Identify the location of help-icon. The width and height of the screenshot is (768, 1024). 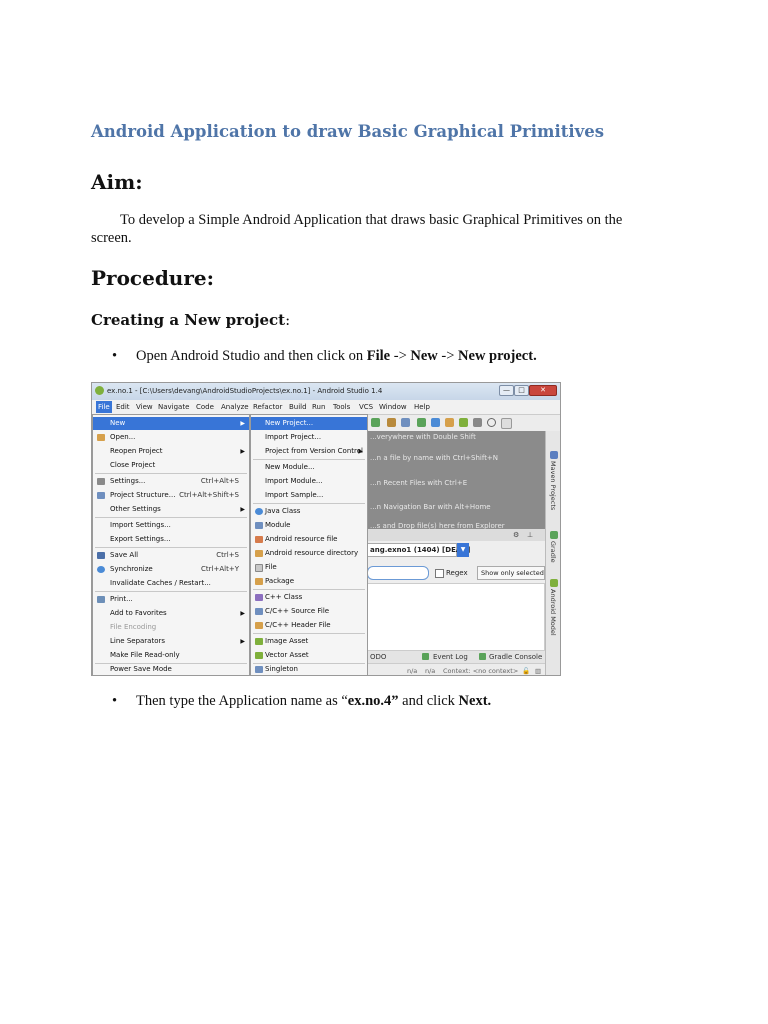
(477, 422).